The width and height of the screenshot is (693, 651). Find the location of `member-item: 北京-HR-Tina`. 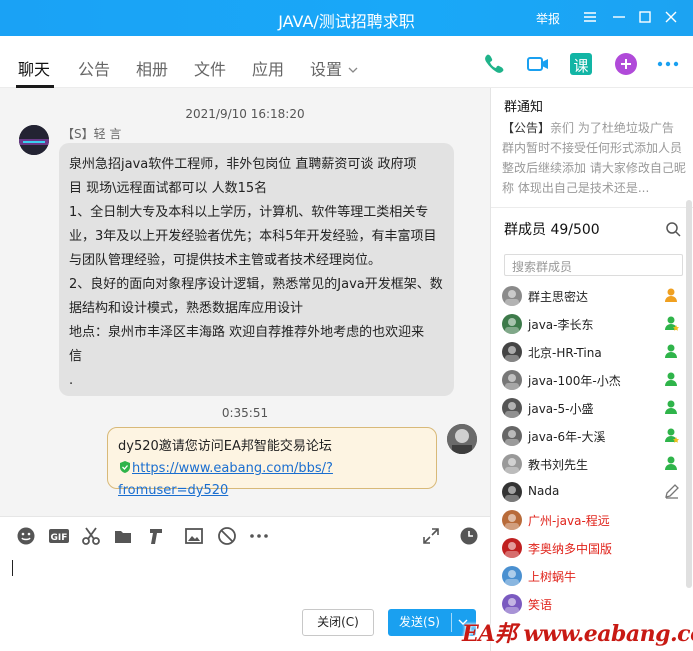

member-item: 北京-HR-Tina is located at coordinates (597, 353).